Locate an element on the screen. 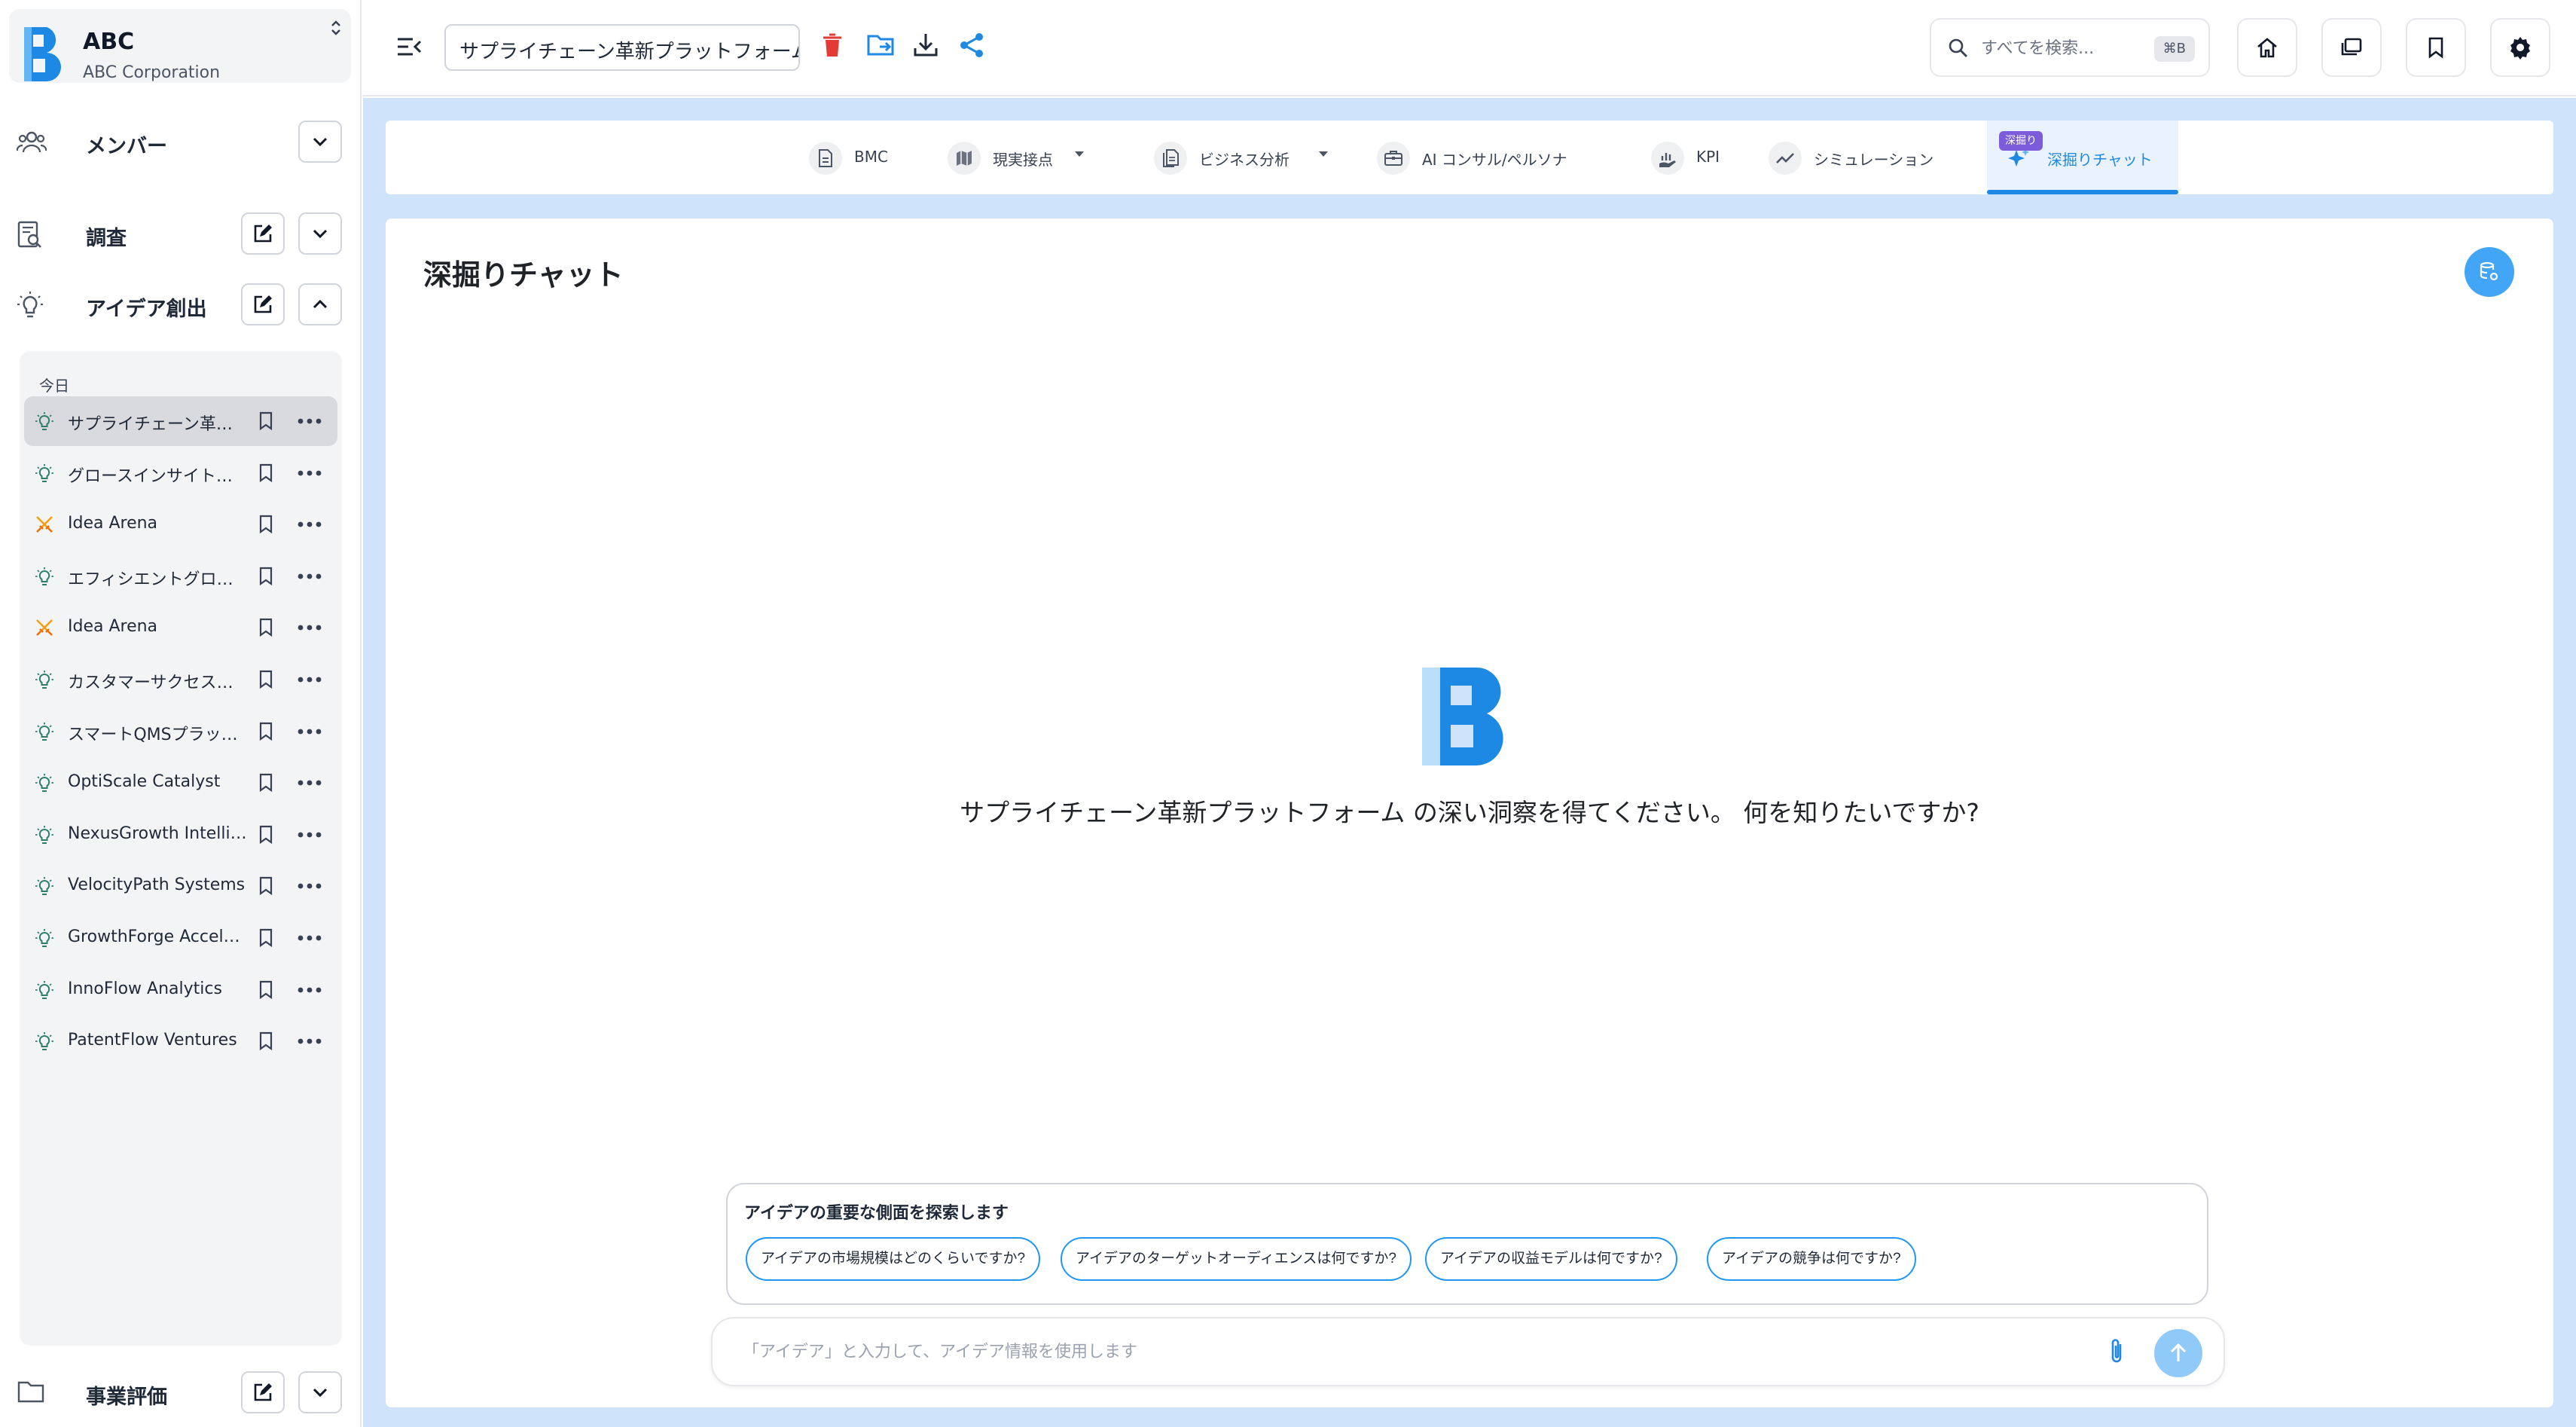 Image resolution: width=2576 pixels, height=1427 pixels. users-icon is located at coordinates (32, 142).